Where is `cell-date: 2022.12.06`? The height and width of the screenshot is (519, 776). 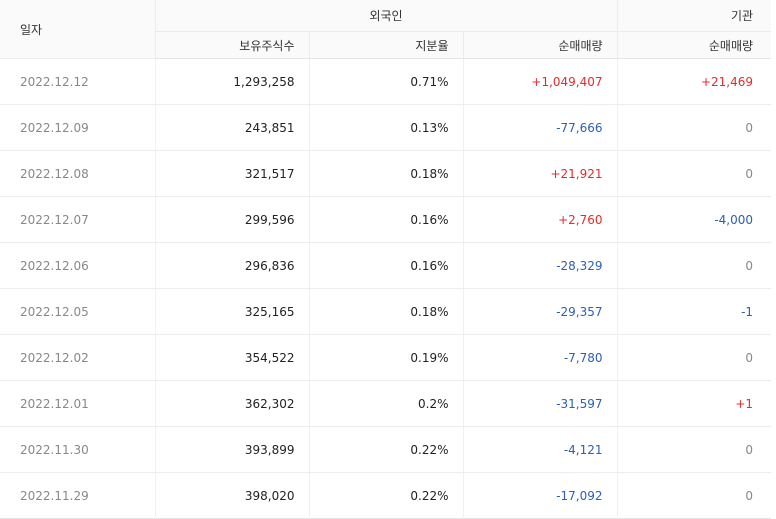
cell-date: 2022.12.06 is located at coordinates (78, 265).